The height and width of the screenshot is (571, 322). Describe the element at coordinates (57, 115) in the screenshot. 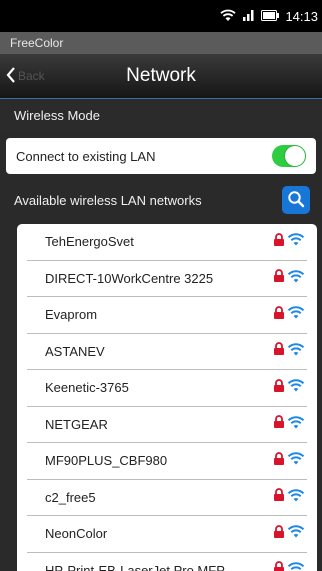

I see `wireless-mode-label: Wireless Mode` at that location.